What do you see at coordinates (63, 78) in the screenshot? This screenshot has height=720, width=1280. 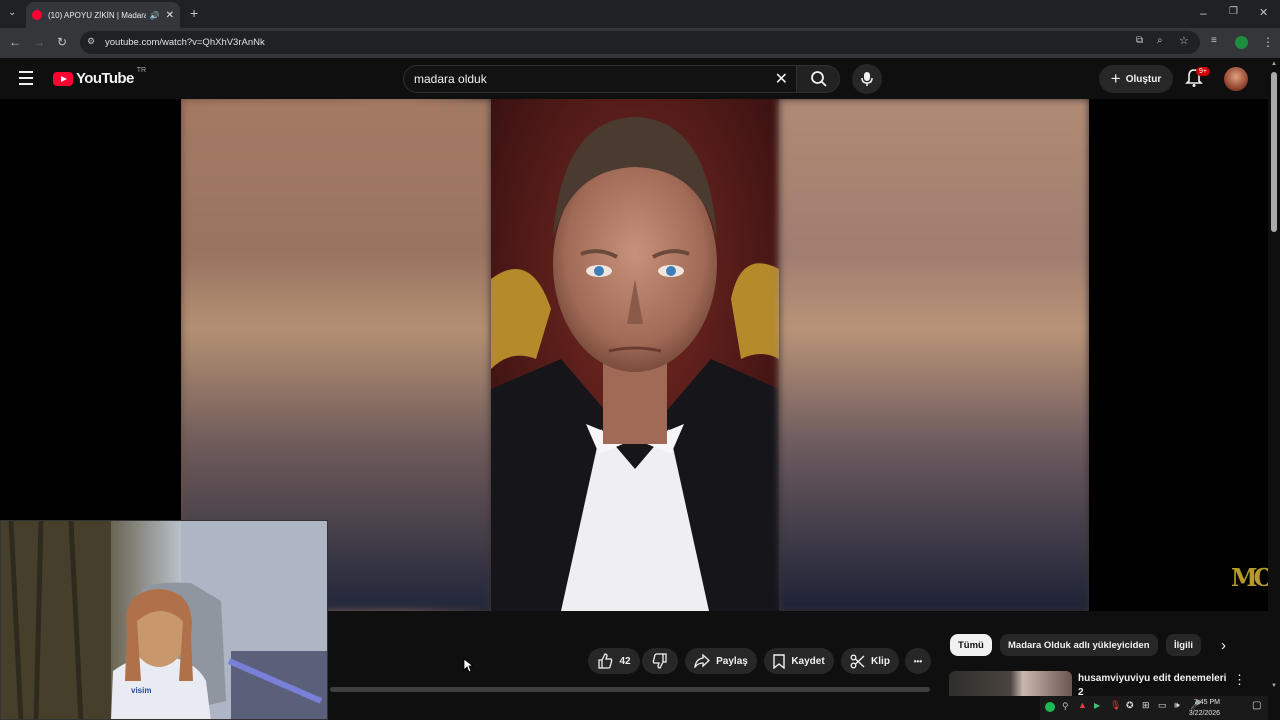 I see `youtube-play-icon` at bounding box center [63, 78].